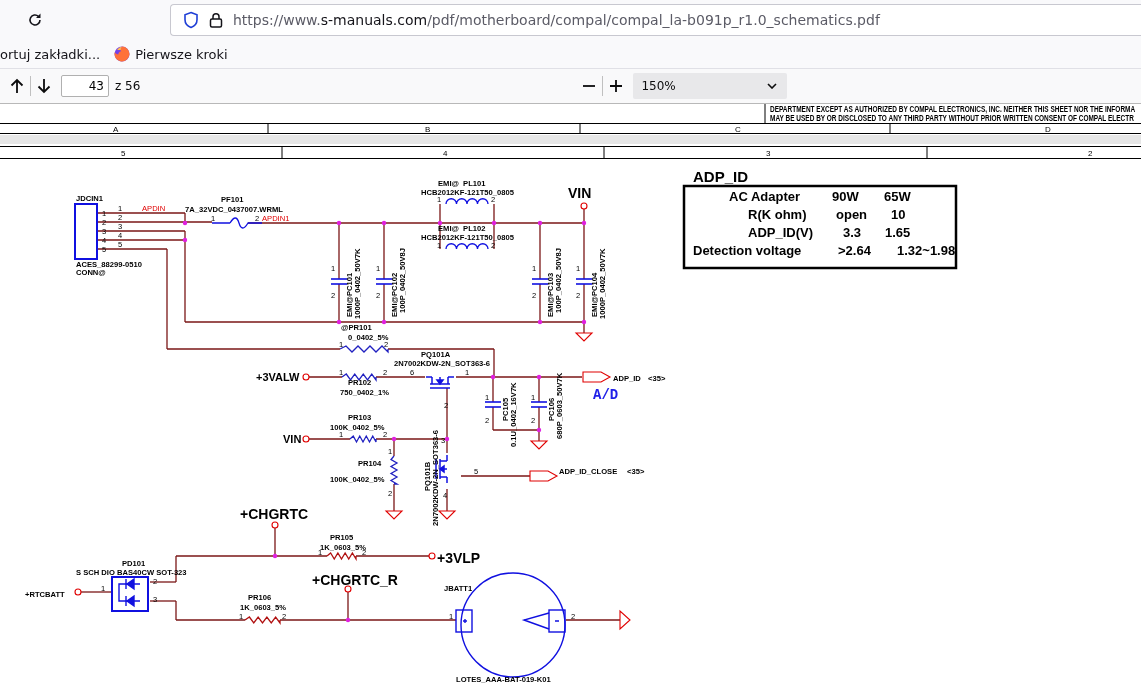  I want to click on lock-icon, so click(216, 20).